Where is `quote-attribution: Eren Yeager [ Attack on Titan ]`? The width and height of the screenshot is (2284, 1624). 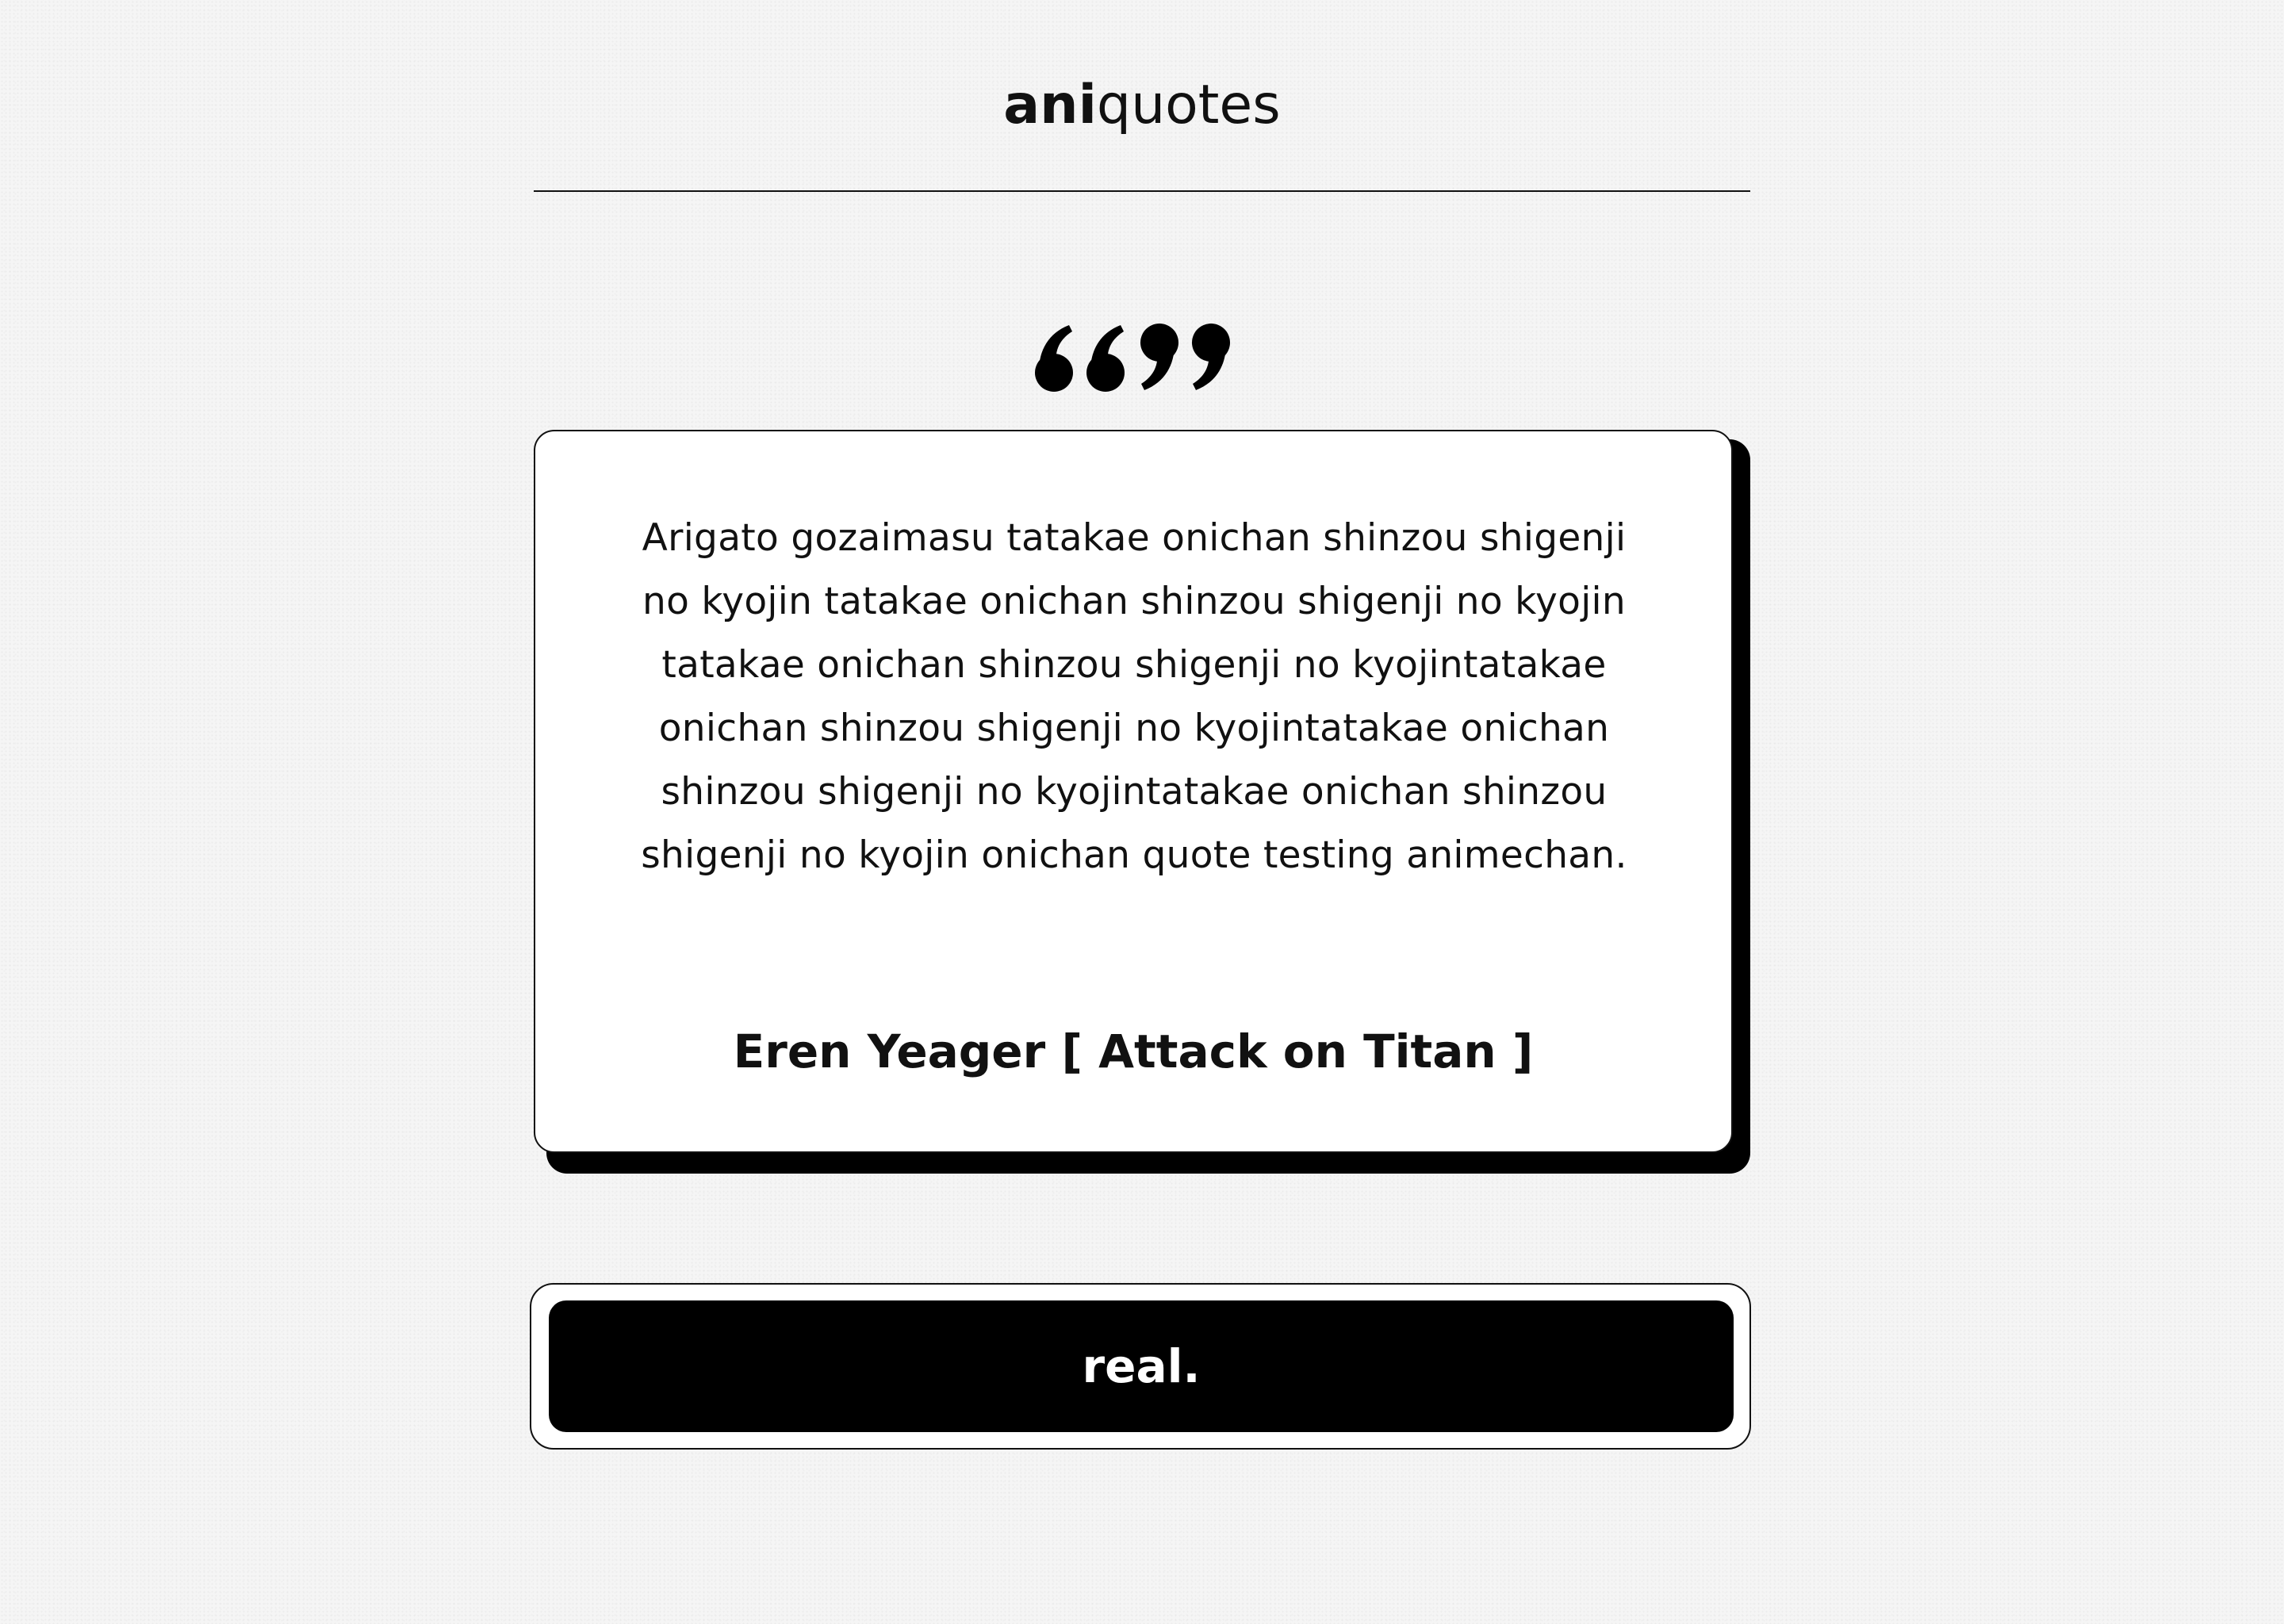
quote-attribution: Eren Yeager [ Attack on Titan ] is located at coordinates (1133, 1051).